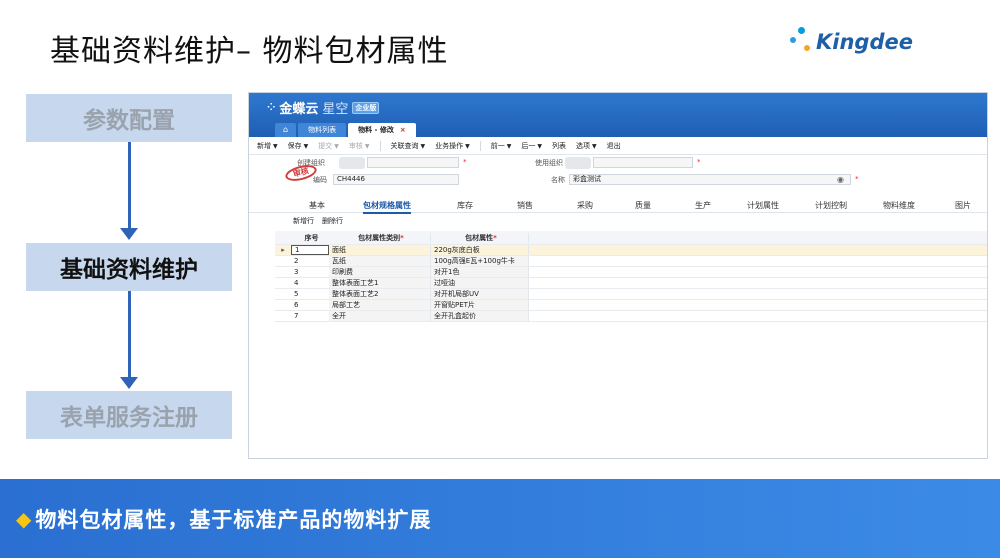  What do you see at coordinates (366, 107) in the screenshot?
I see `brand-tag: 企业版` at bounding box center [366, 107].